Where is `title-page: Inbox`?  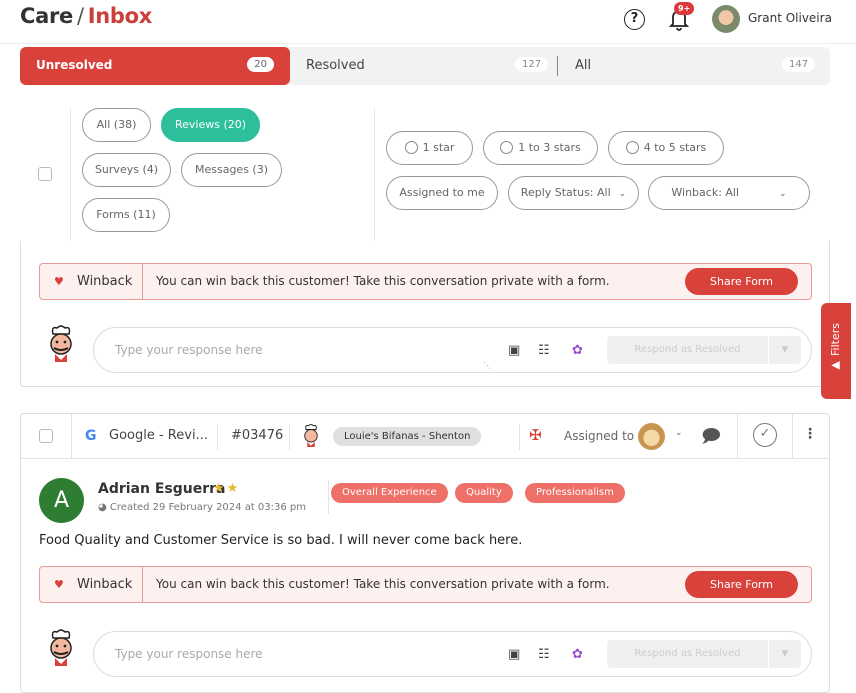
title-page: Inbox is located at coordinates (120, 16).